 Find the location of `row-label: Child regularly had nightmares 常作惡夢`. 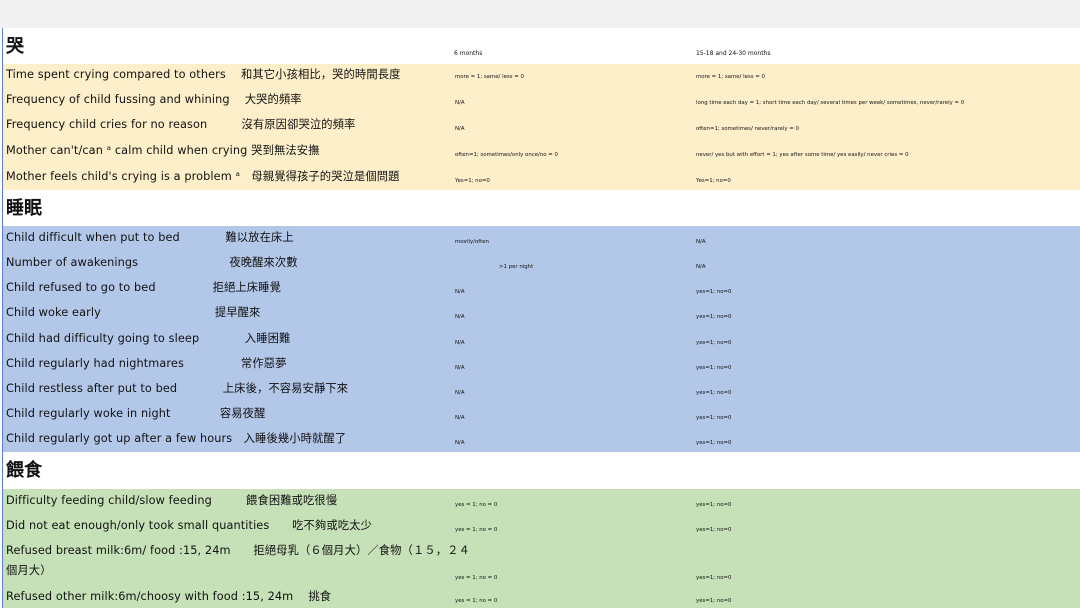

row-label: Child regularly had nightmares 常作惡夢 is located at coordinates (146, 363).